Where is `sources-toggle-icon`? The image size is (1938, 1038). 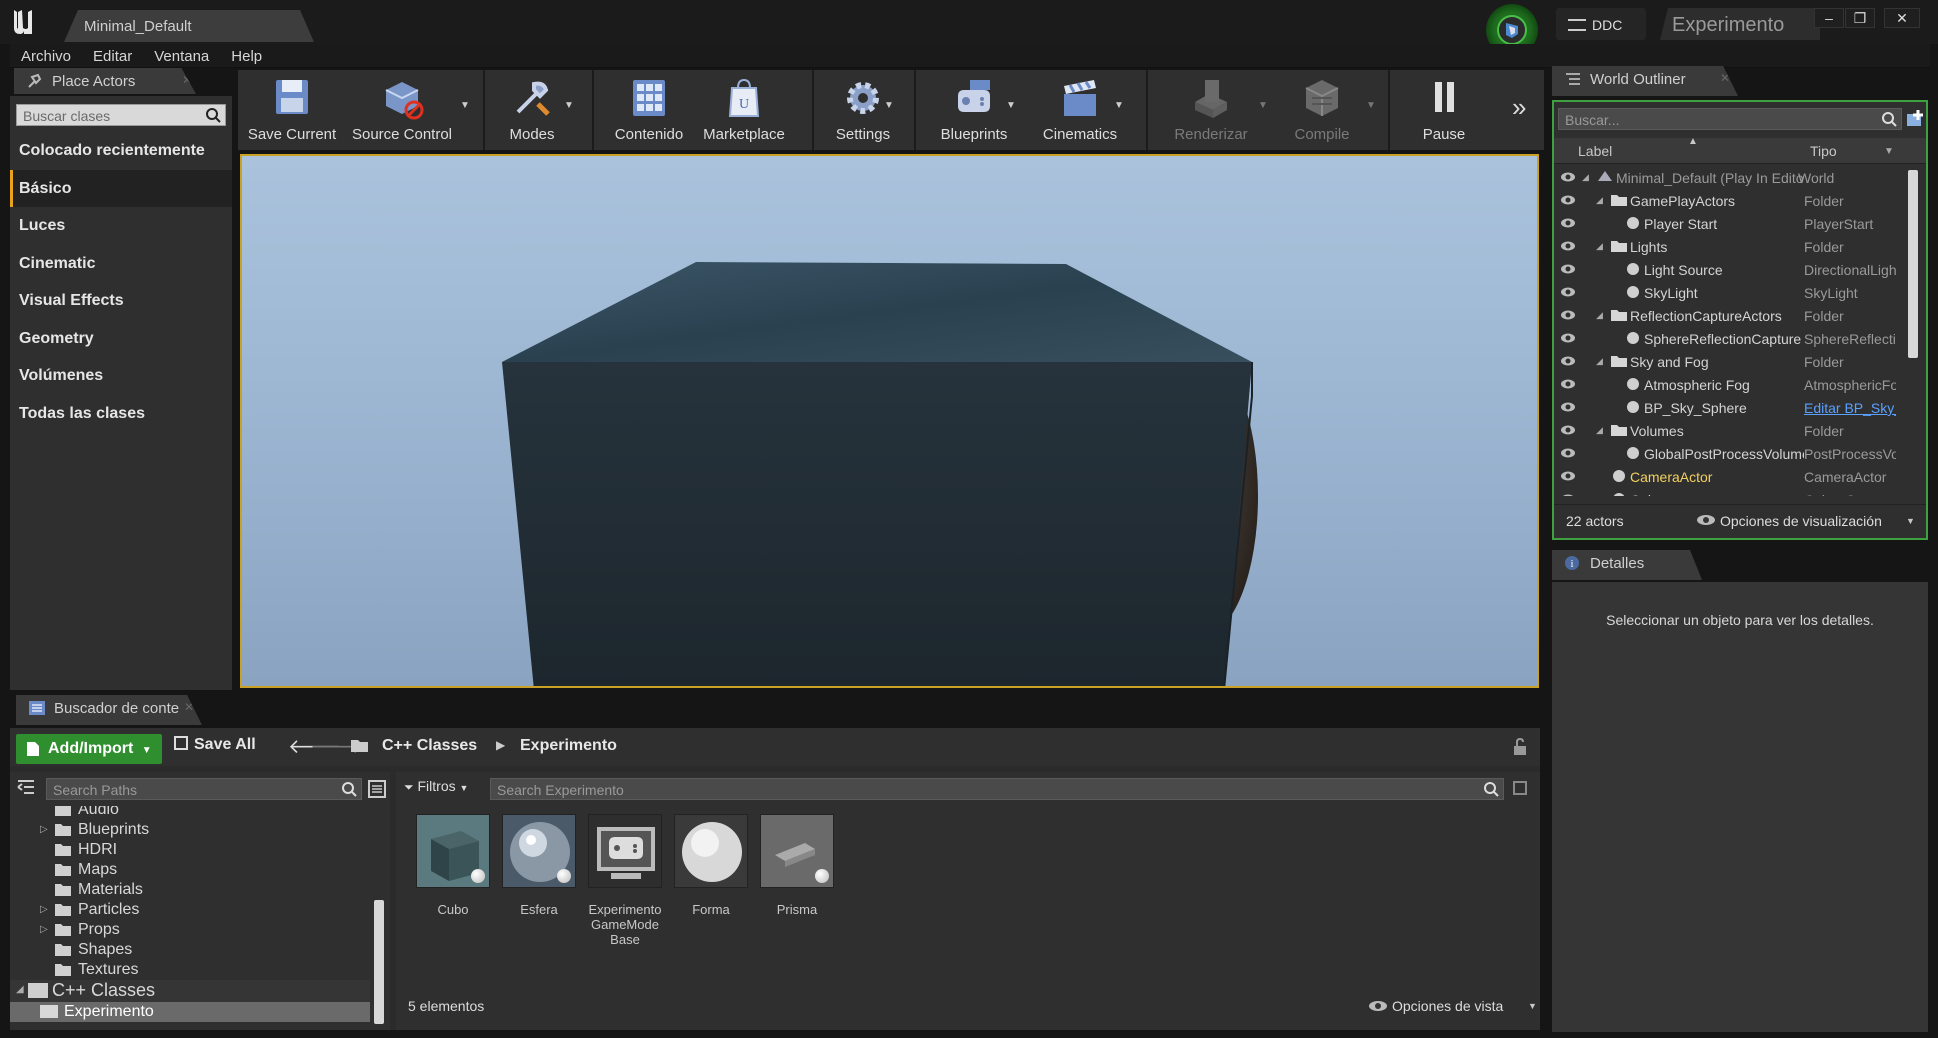
sources-toggle-icon is located at coordinates (26, 787).